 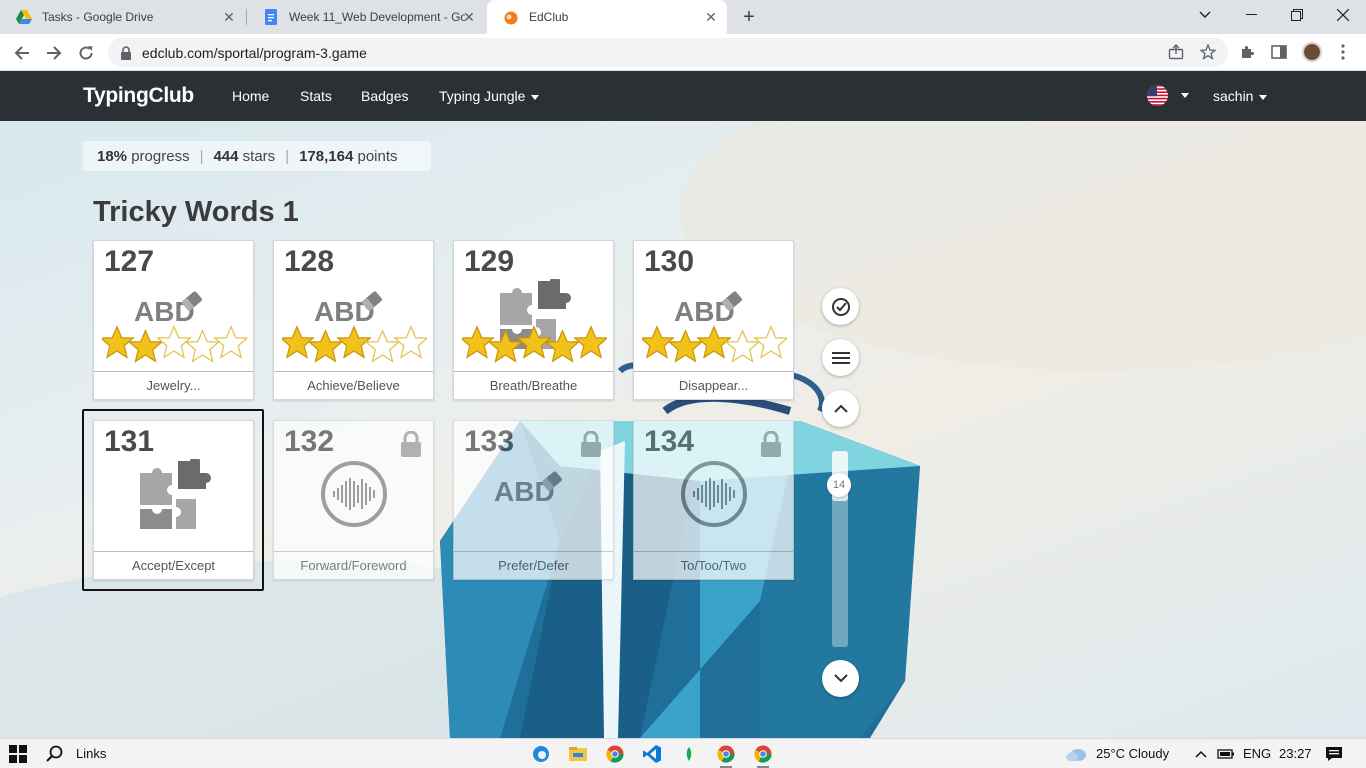 I want to click on mongodb-compass-icon, so click(x=689, y=754).